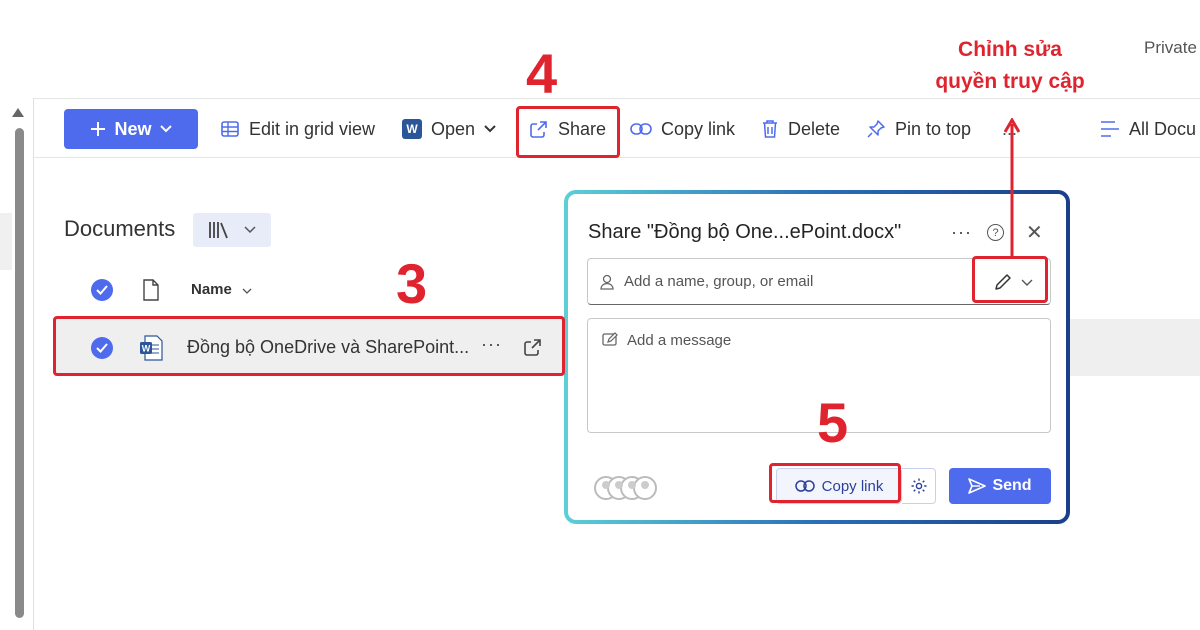 This screenshot has height=630, width=1200. I want to click on gear-icon, so click(918, 486).